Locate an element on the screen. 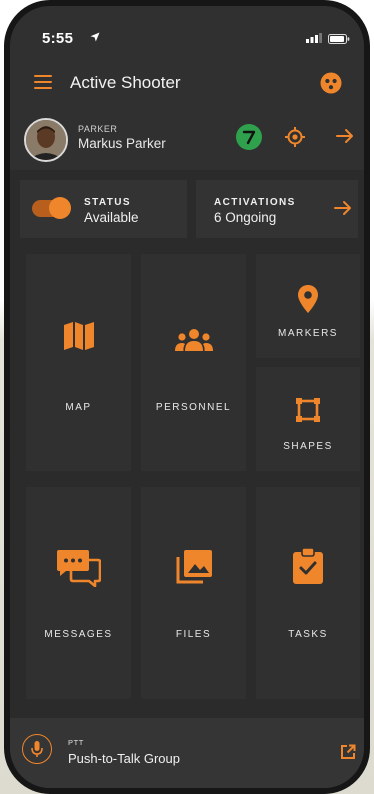 This screenshot has width=374, height=794. user-role: PARKER is located at coordinates (98, 129).